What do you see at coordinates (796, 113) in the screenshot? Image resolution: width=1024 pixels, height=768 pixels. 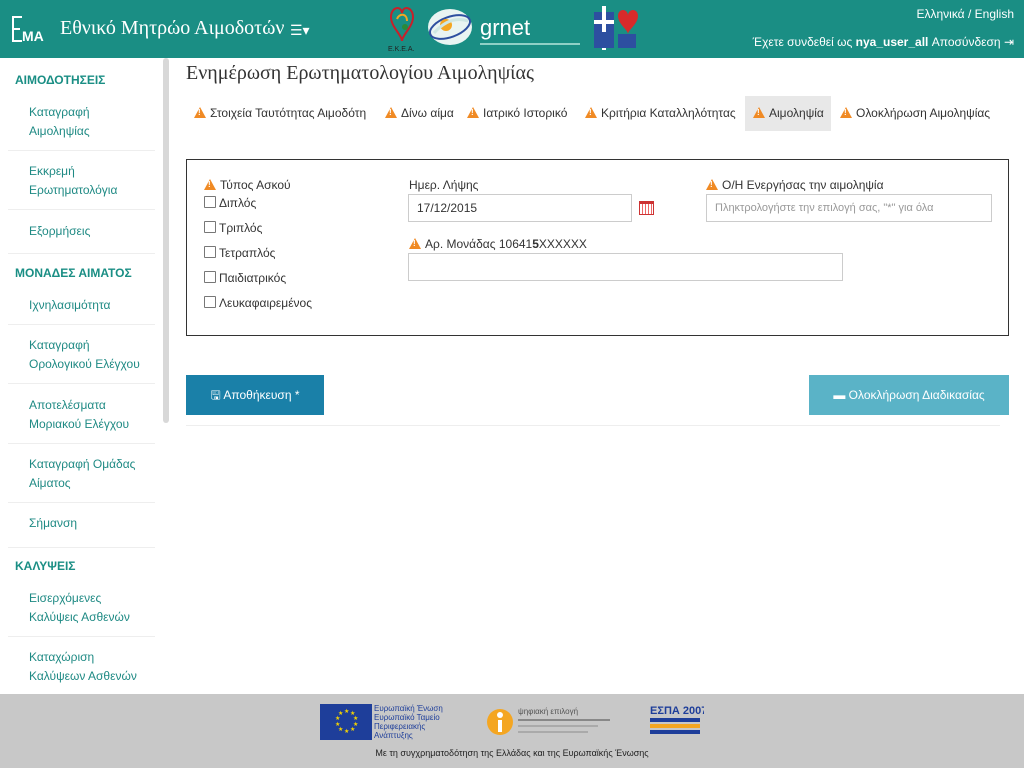 I see `tab-label: Αιμοληψία` at bounding box center [796, 113].